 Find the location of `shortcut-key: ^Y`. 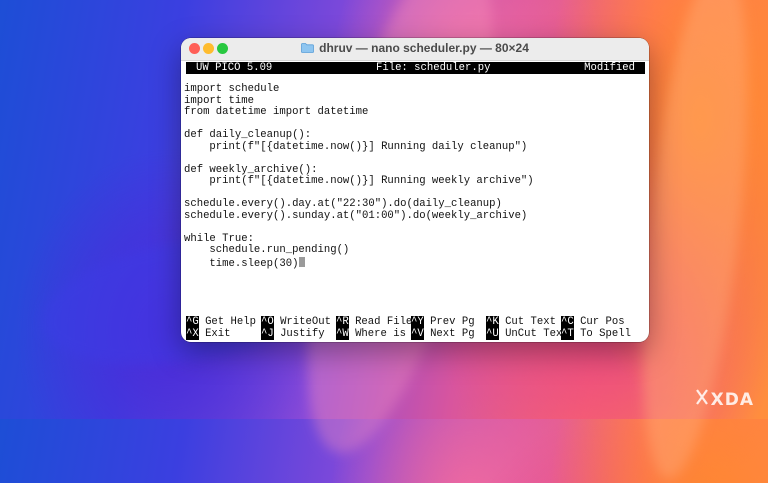

shortcut-key: ^Y is located at coordinates (417, 322).